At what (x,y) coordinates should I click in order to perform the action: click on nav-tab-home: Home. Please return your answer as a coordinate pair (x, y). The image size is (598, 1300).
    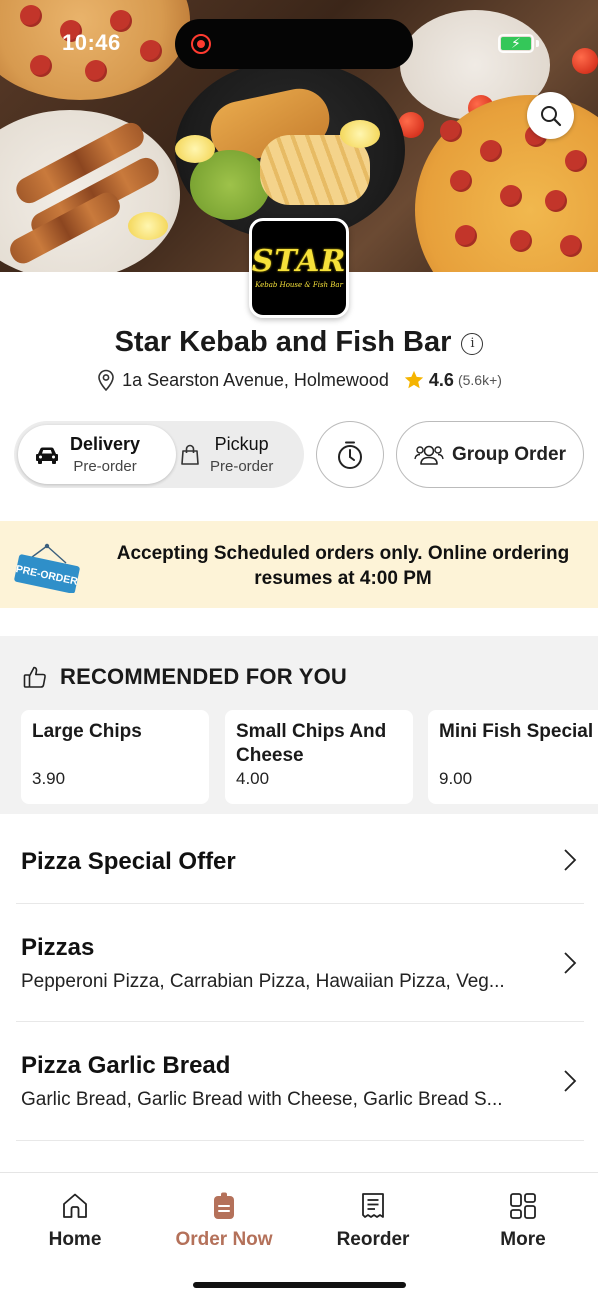
    Looking at the image, I should click on (75, 1221).